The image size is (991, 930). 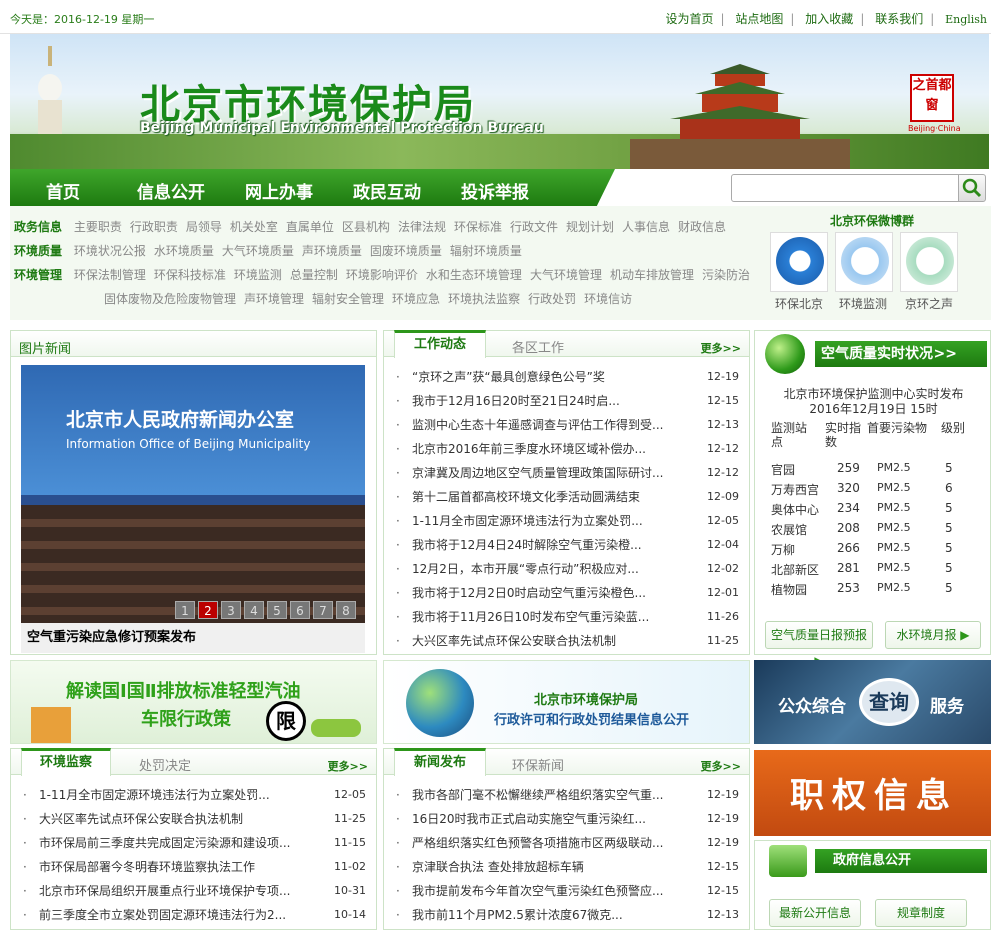 I want to click on submenu-item: 环保标准, so click(x=478, y=227).